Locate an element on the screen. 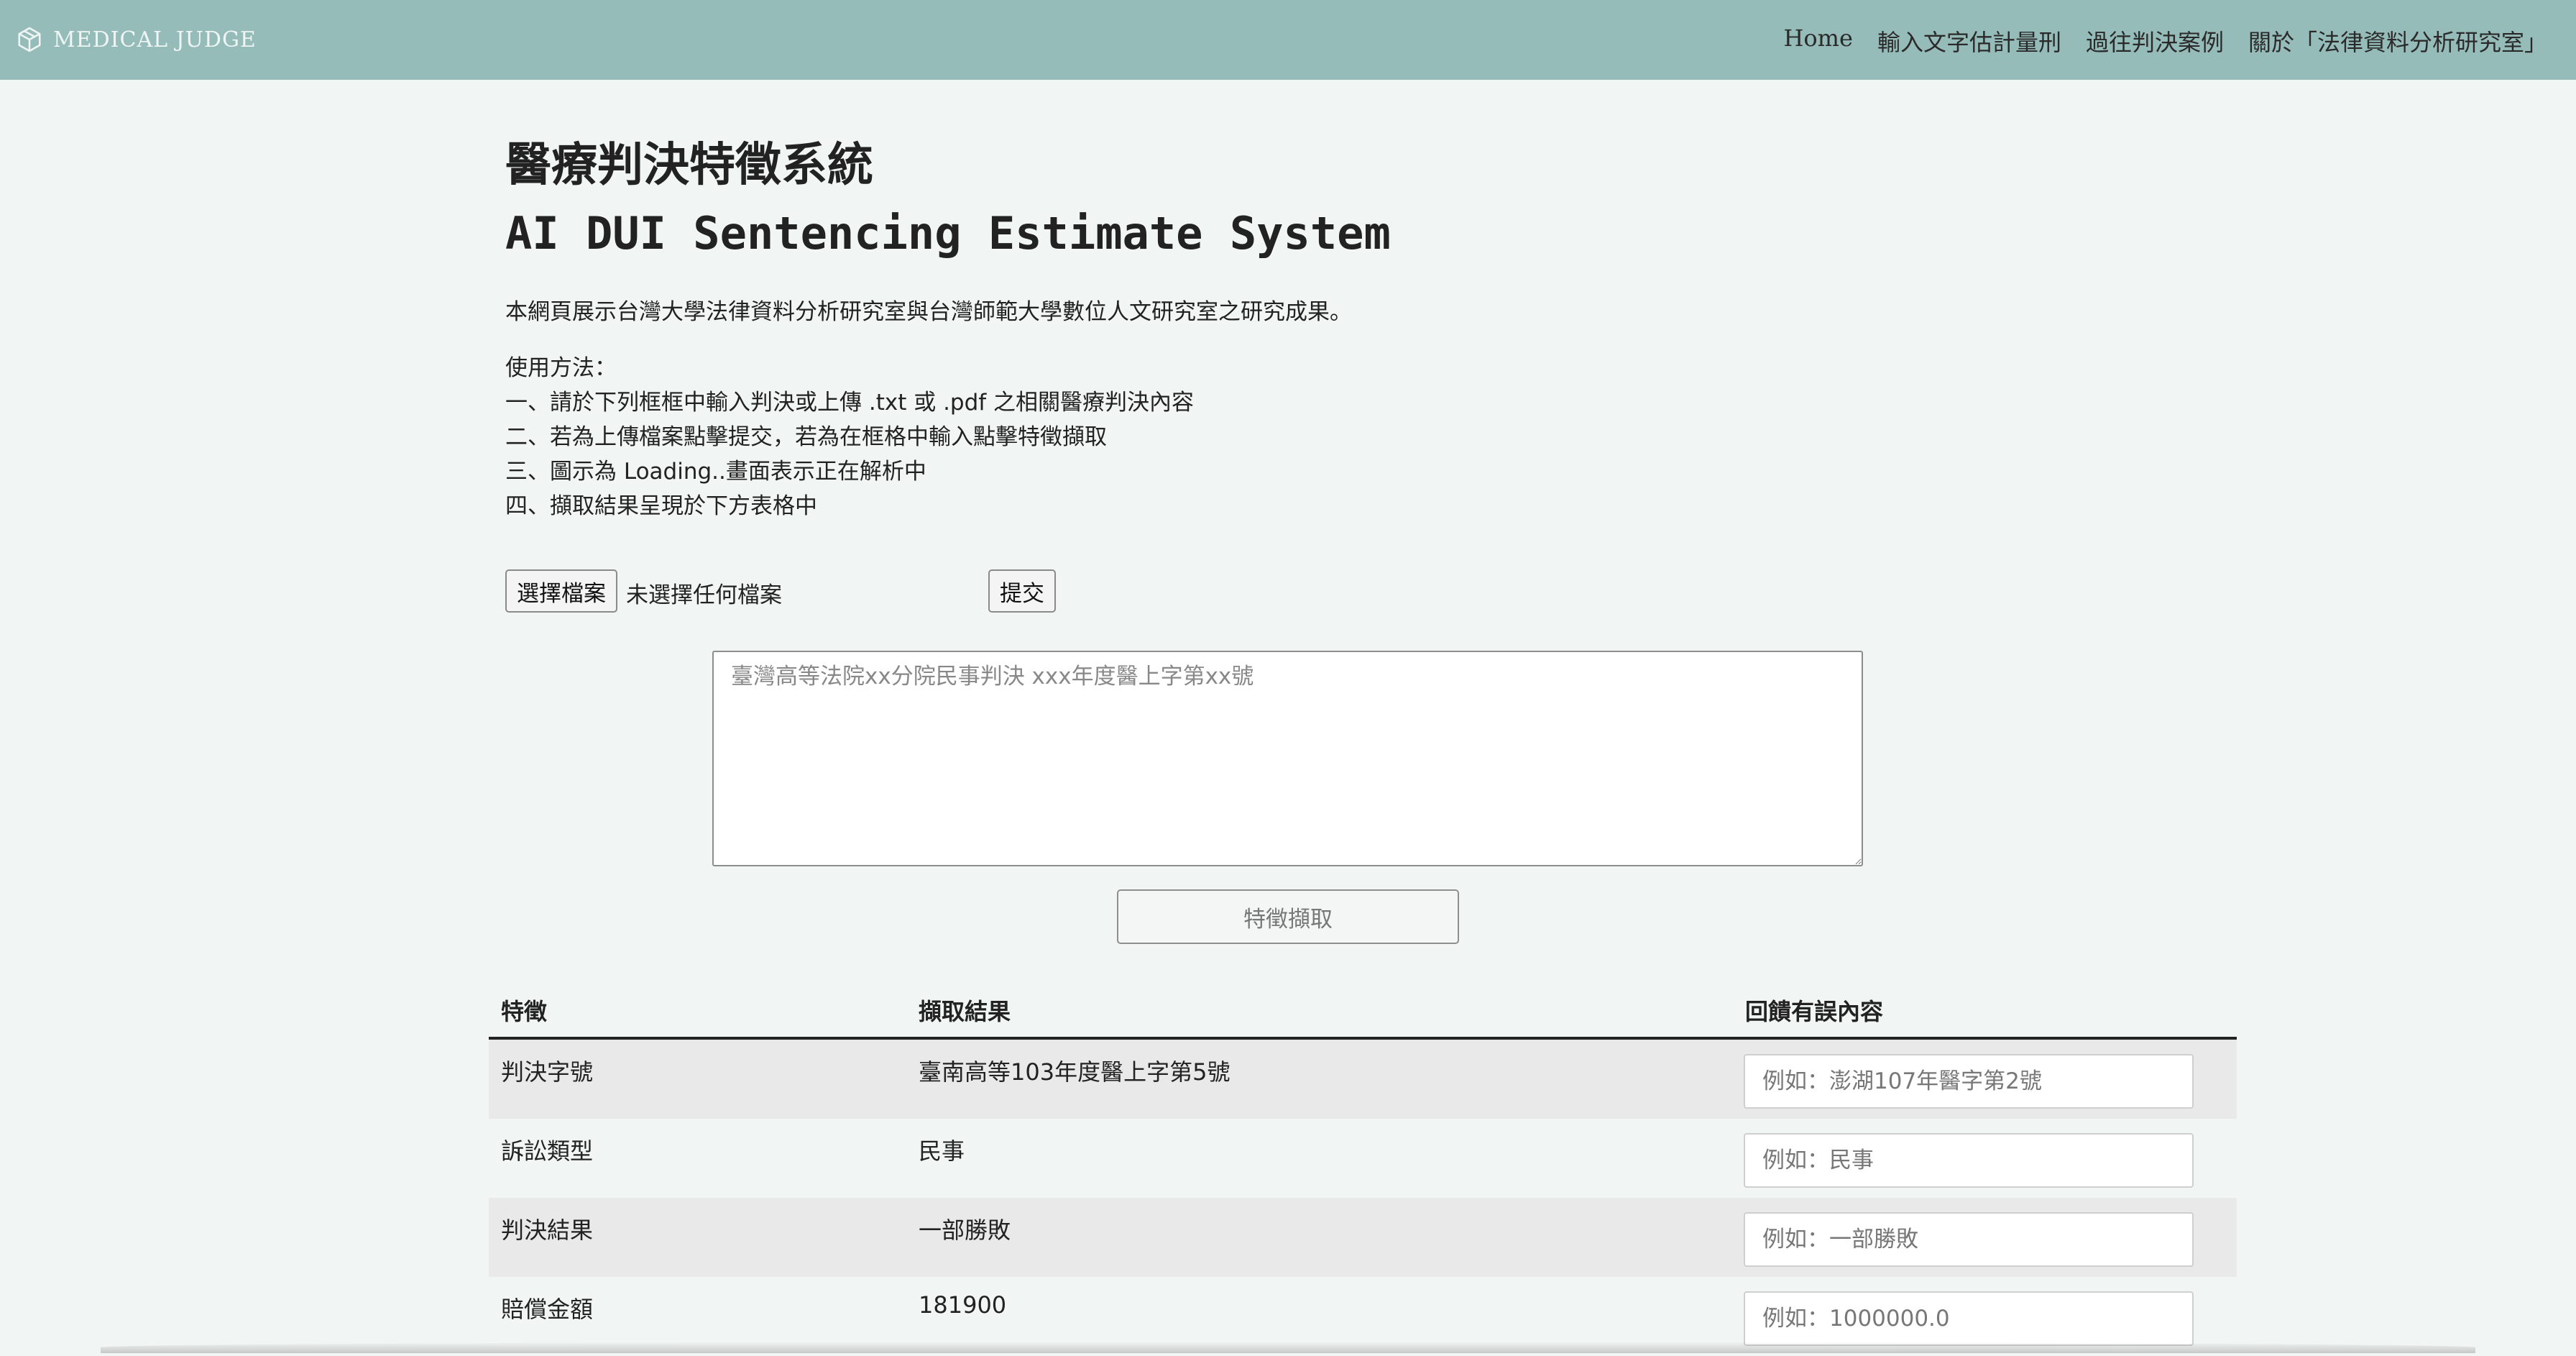  nav-link-past-cases: 過往判決案例 is located at coordinates (2155, 41).